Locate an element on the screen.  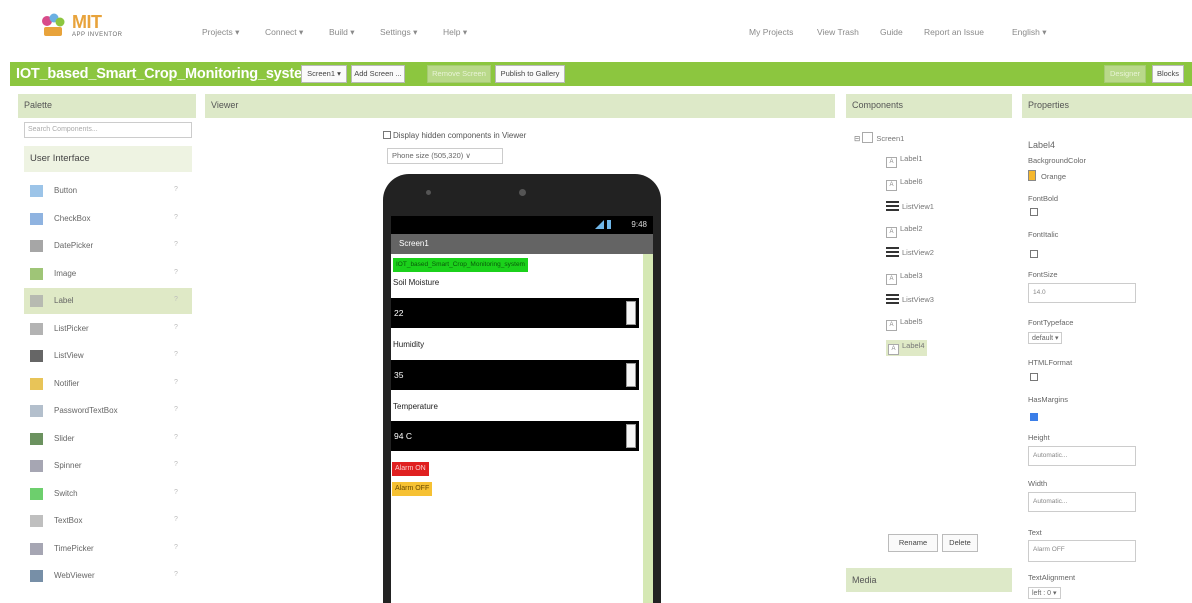
humidity-listview: 35 is located at coordinates (515, 375).